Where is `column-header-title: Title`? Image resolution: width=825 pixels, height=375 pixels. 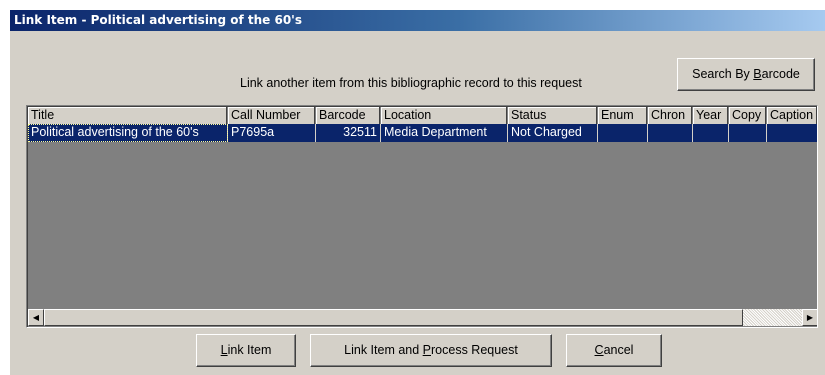 column-header-title: Title is located at coordinates (128, 115).